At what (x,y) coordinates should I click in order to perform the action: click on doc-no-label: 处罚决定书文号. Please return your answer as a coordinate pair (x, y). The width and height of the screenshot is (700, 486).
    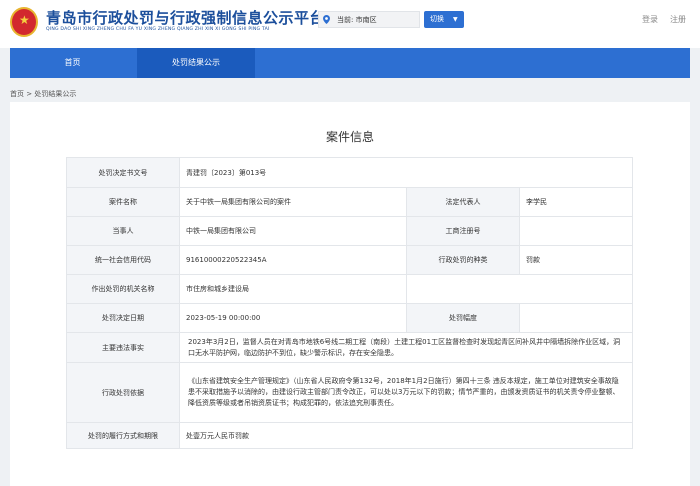
    Looking at the image, I should click on (123, 172).